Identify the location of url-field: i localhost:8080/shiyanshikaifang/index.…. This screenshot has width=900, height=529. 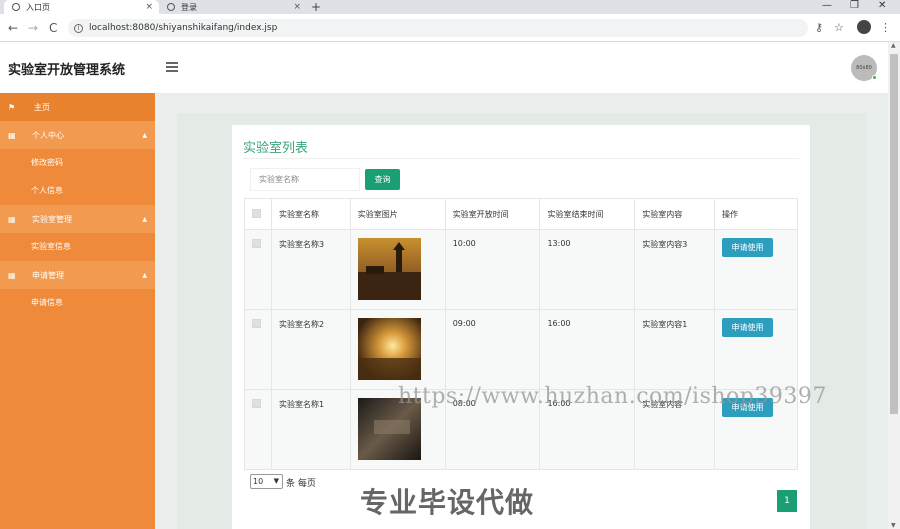
(438, 28).